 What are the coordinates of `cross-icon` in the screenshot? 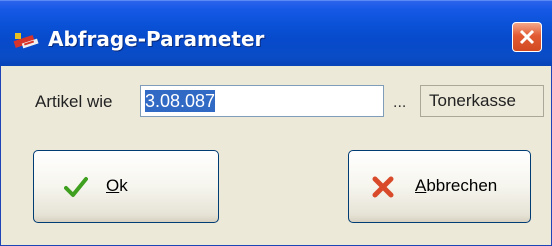 It's located at (383, 187).